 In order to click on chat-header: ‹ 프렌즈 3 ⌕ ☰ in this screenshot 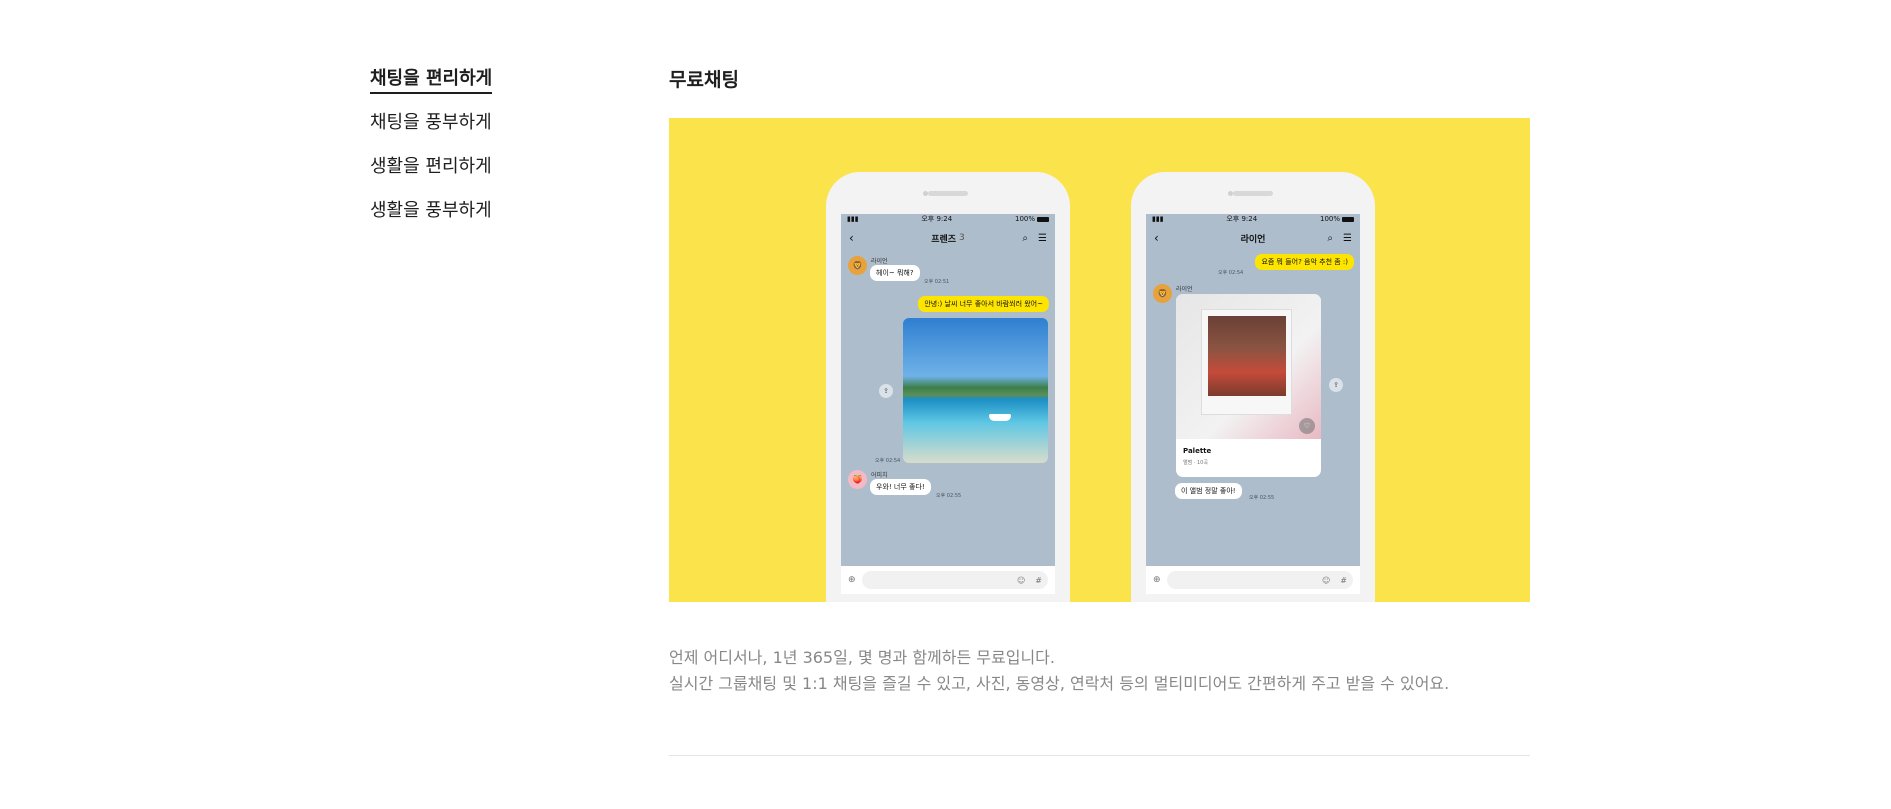, I will do `click(948, 238)`.